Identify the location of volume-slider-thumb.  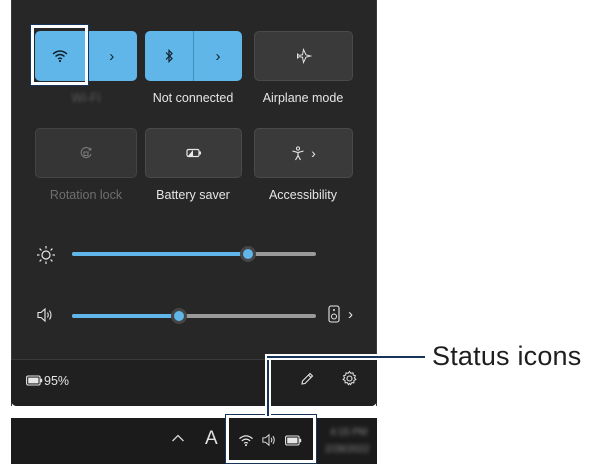
(179, 316).